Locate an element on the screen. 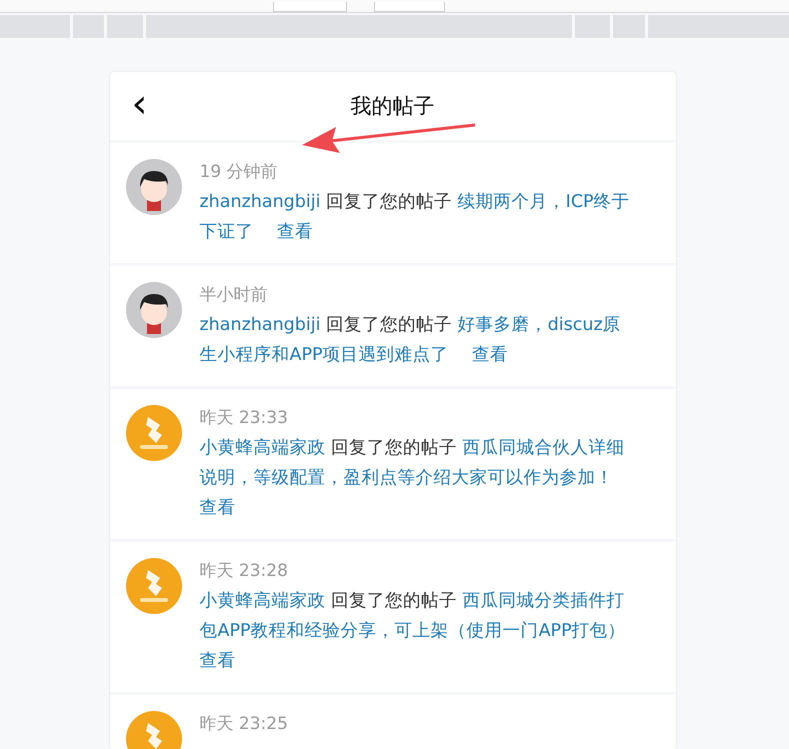  reply-message: zhanzhangbiji 回复了您的帖子 续期两个月，ICP终于下证了 查看 is located at coordinates (415, 217).